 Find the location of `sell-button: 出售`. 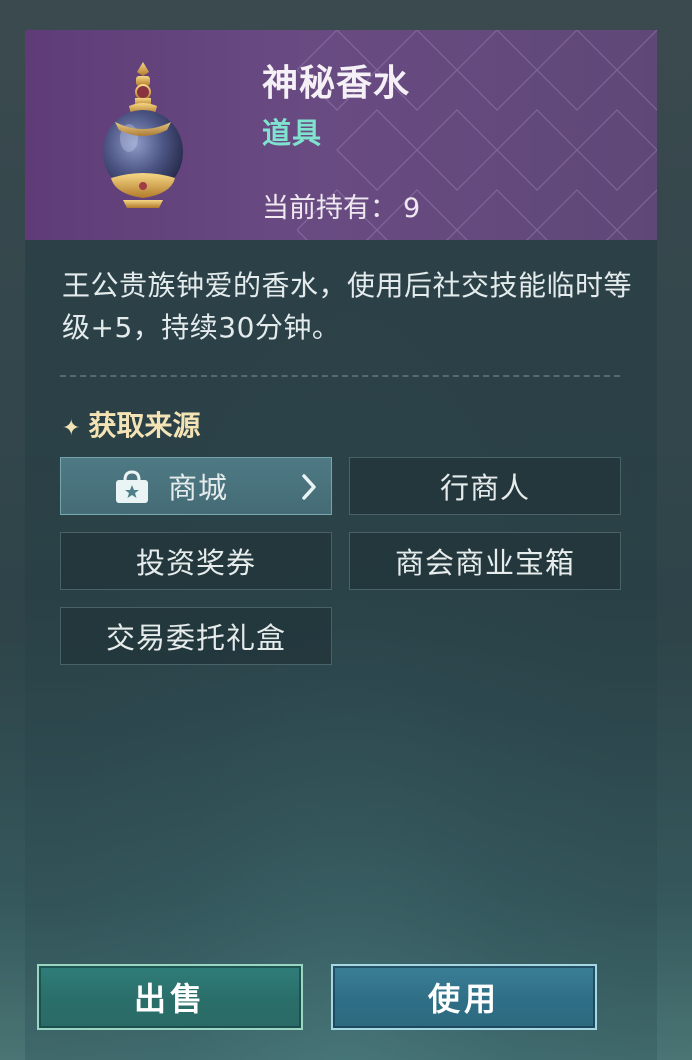

sell-button: 出售 is located at coordinates (170, 997).